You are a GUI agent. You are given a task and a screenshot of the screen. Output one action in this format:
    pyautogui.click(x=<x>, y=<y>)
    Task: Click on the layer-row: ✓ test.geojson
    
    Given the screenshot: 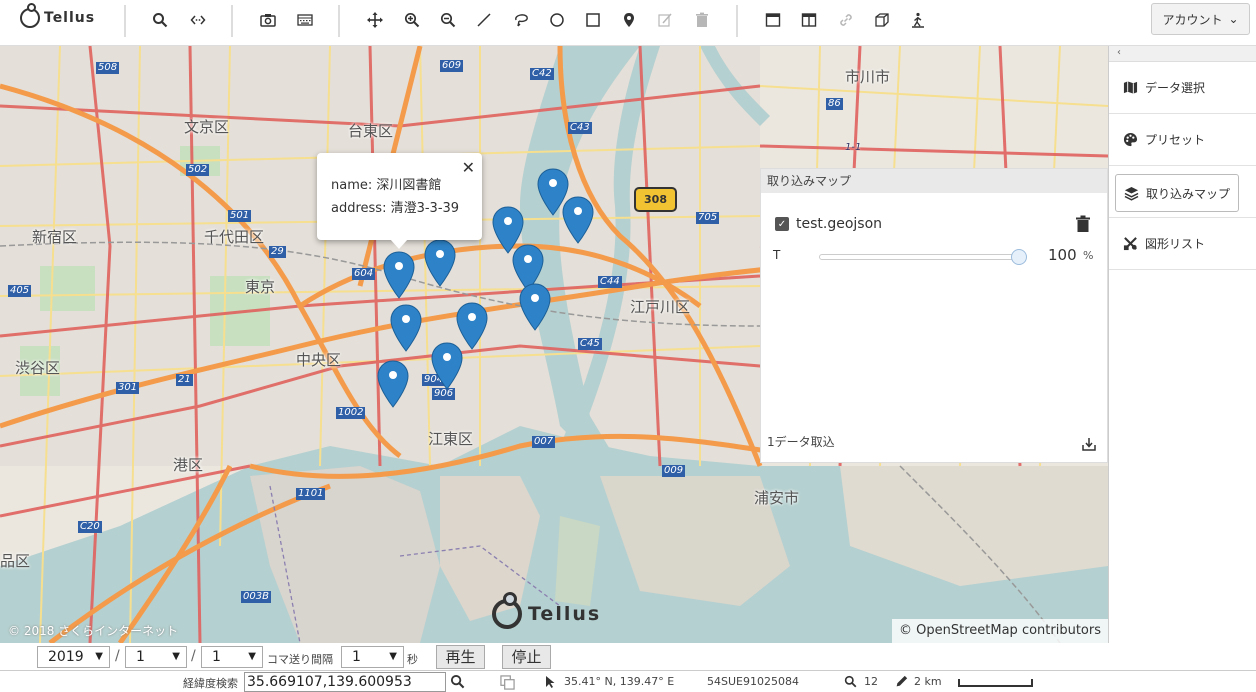 What is the action you would take?
    pyautogui.click(x=934, y=224)
    